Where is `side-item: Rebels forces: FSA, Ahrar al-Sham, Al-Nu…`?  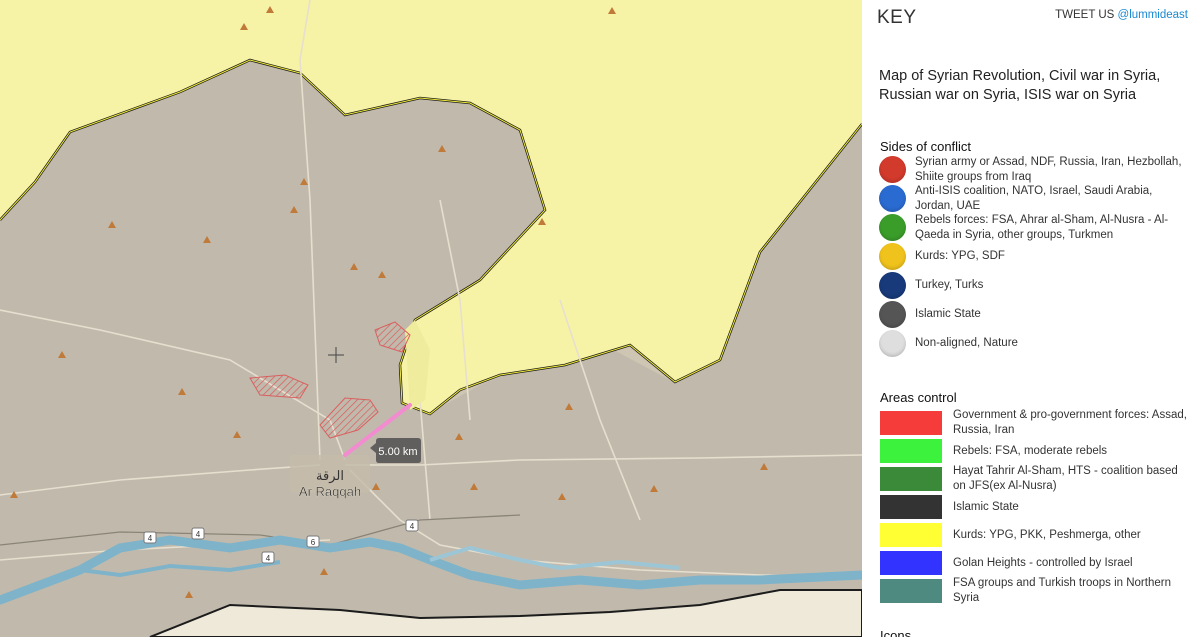 side-item: Rebels forces: FSA, Ahrar al-Sham, Al-Nu… is located at coordinates (1034, 227).